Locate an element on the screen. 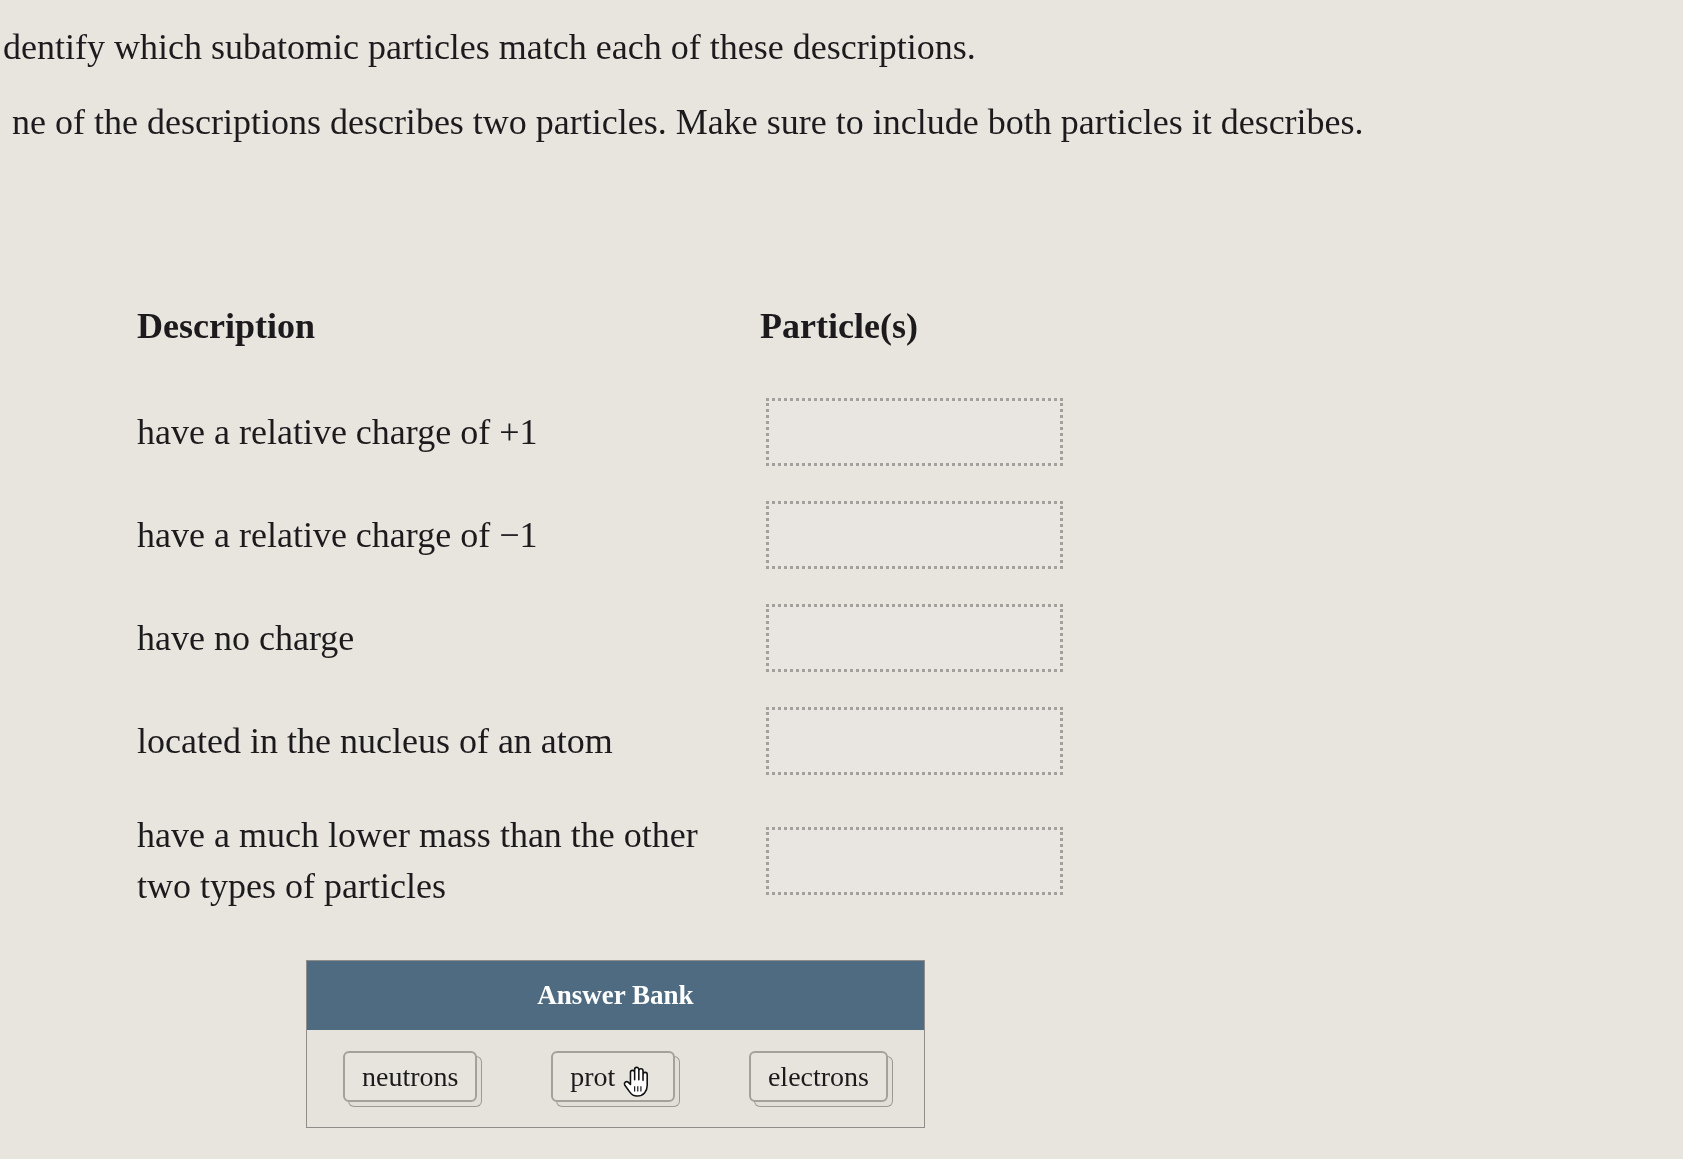 The width and height of the screenshot is (1683, 1159). description-text: have no charge is located at coordinates (246, 638).